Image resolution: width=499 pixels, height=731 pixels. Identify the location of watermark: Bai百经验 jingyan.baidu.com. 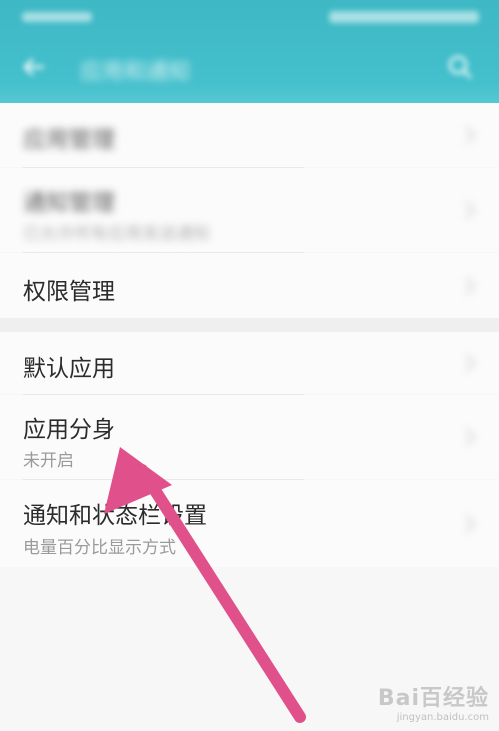
(433, 701).